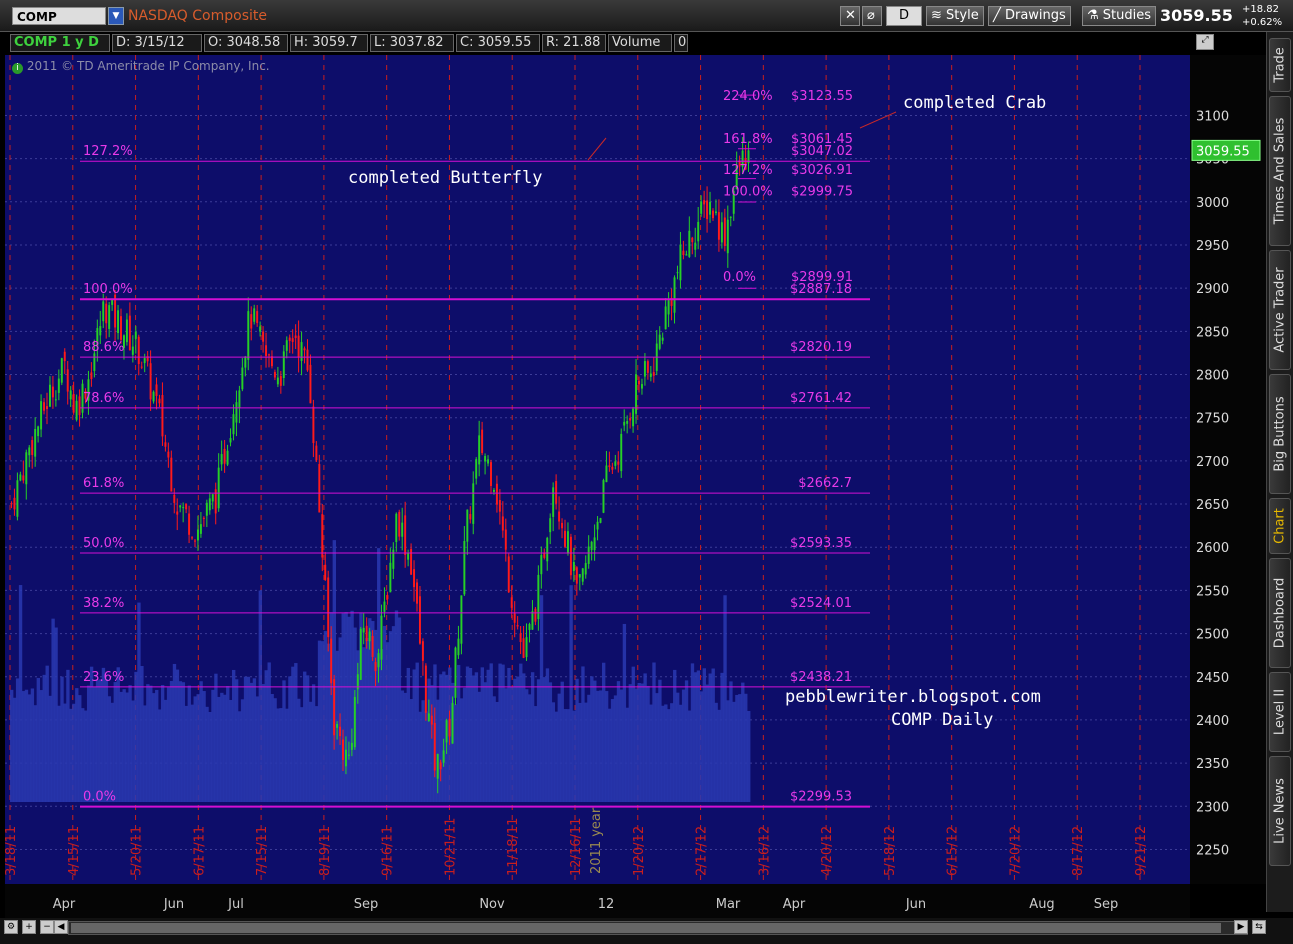 This screenshot has width=1293, height=944. Describe the element at coordinates (137, 851) in the screenshot. I see `date-grid-label: 5/20/11` at that location.